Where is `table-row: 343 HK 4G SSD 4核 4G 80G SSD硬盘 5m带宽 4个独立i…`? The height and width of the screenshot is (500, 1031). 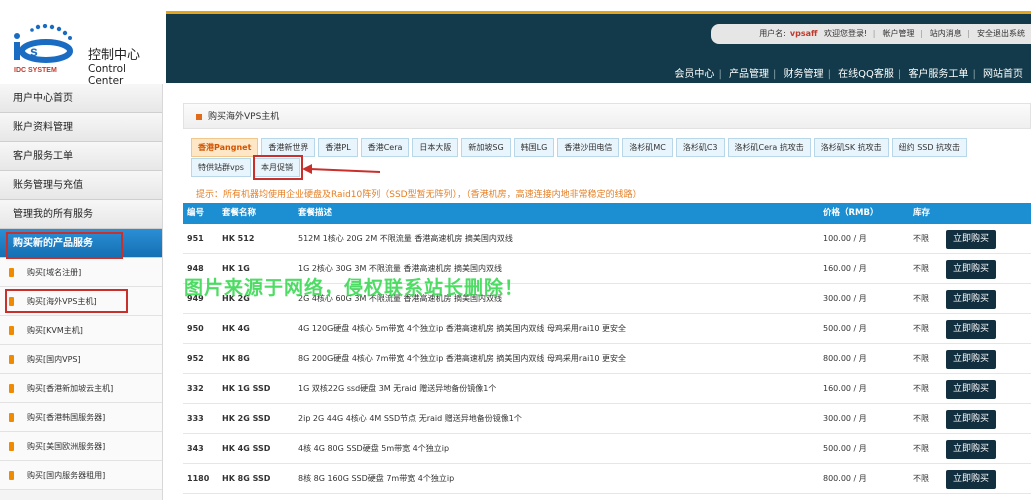
table-row: 343 HK 4G SSD 4核 4G 80G SSD硬盘 5m带宽 4个独立i… is located at coordinates (607, 449).